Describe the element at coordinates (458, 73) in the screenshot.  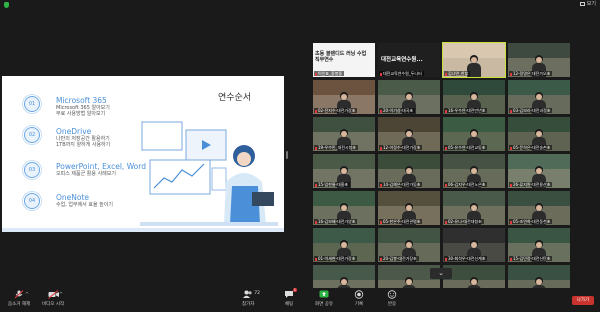
I see `participant-name-text: 김나연_한밭` at that location.